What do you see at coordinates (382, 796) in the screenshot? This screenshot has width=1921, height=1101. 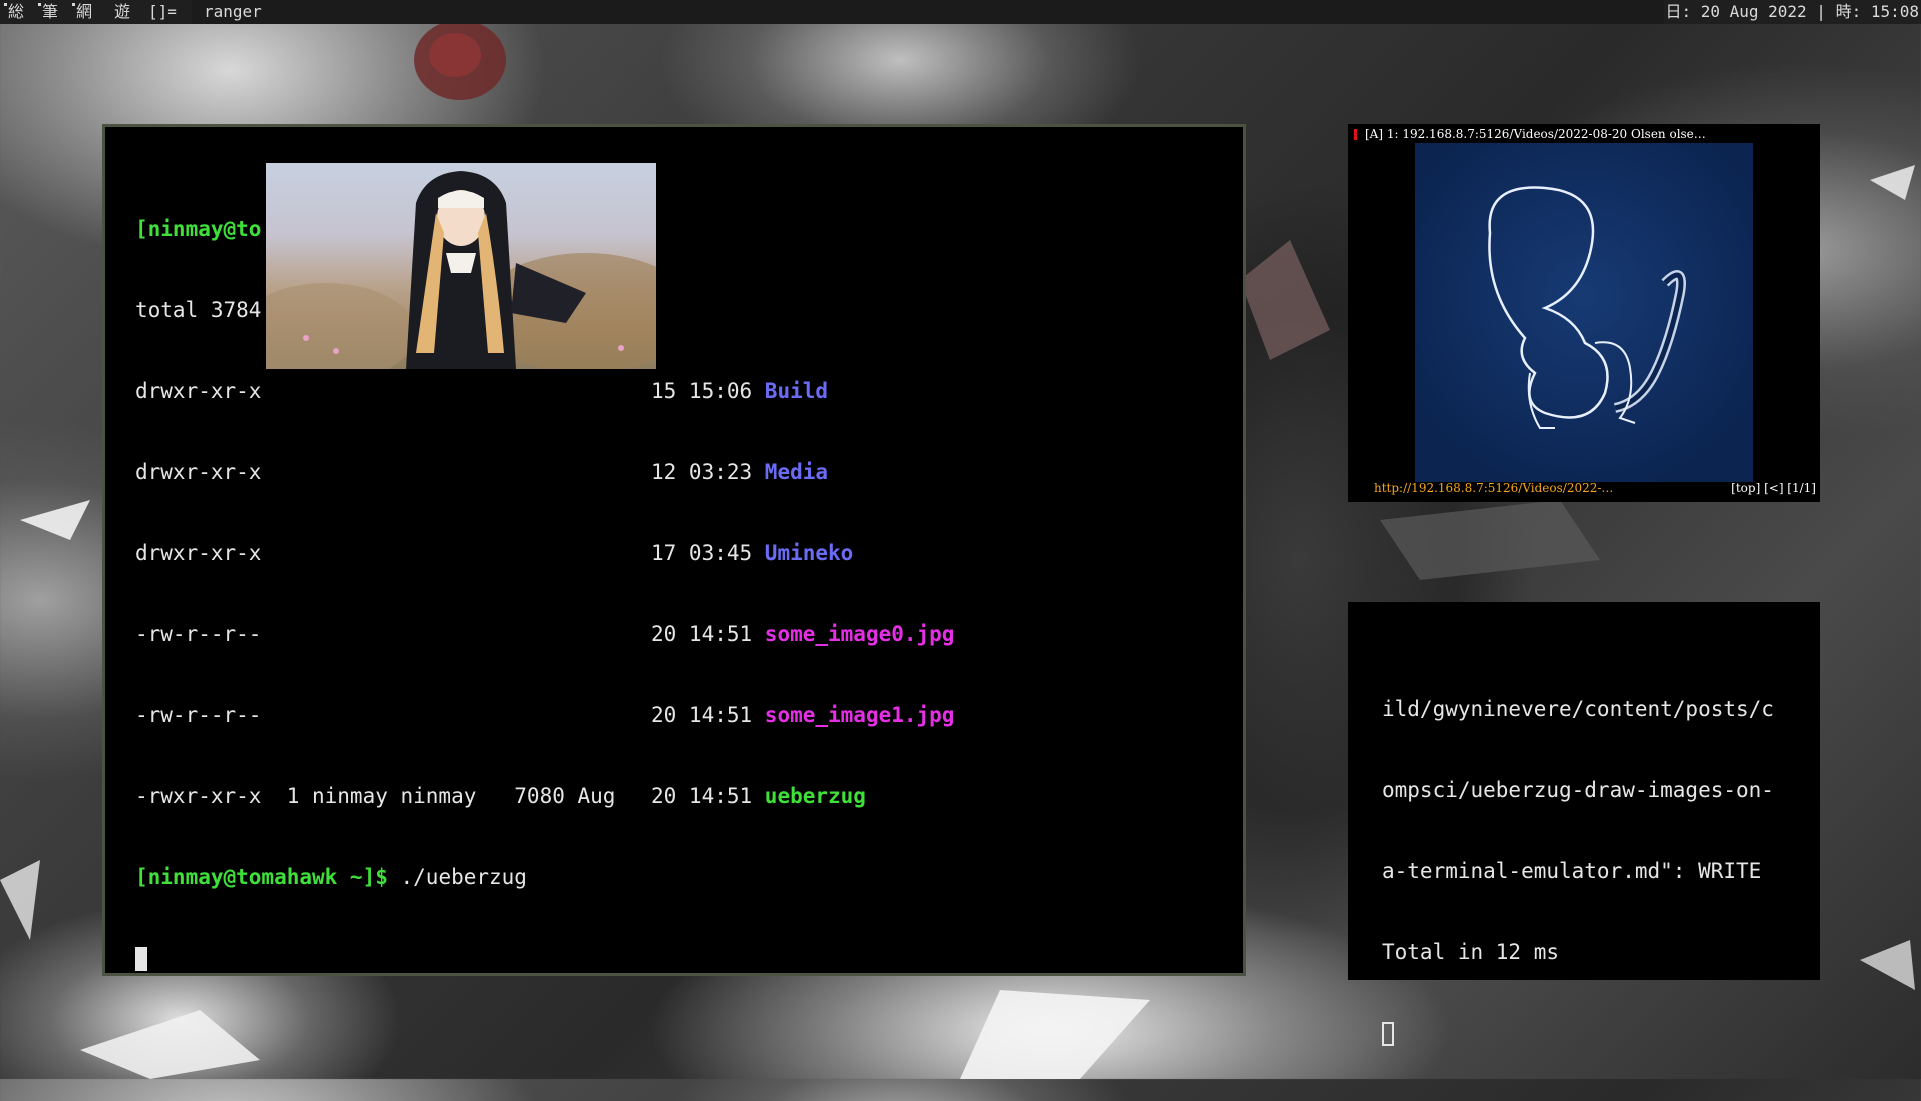 I see `listing-perms: -rwxr-xr-x 1 ninmay ninmay 7080 Aug` at bounding box center [382, 796].